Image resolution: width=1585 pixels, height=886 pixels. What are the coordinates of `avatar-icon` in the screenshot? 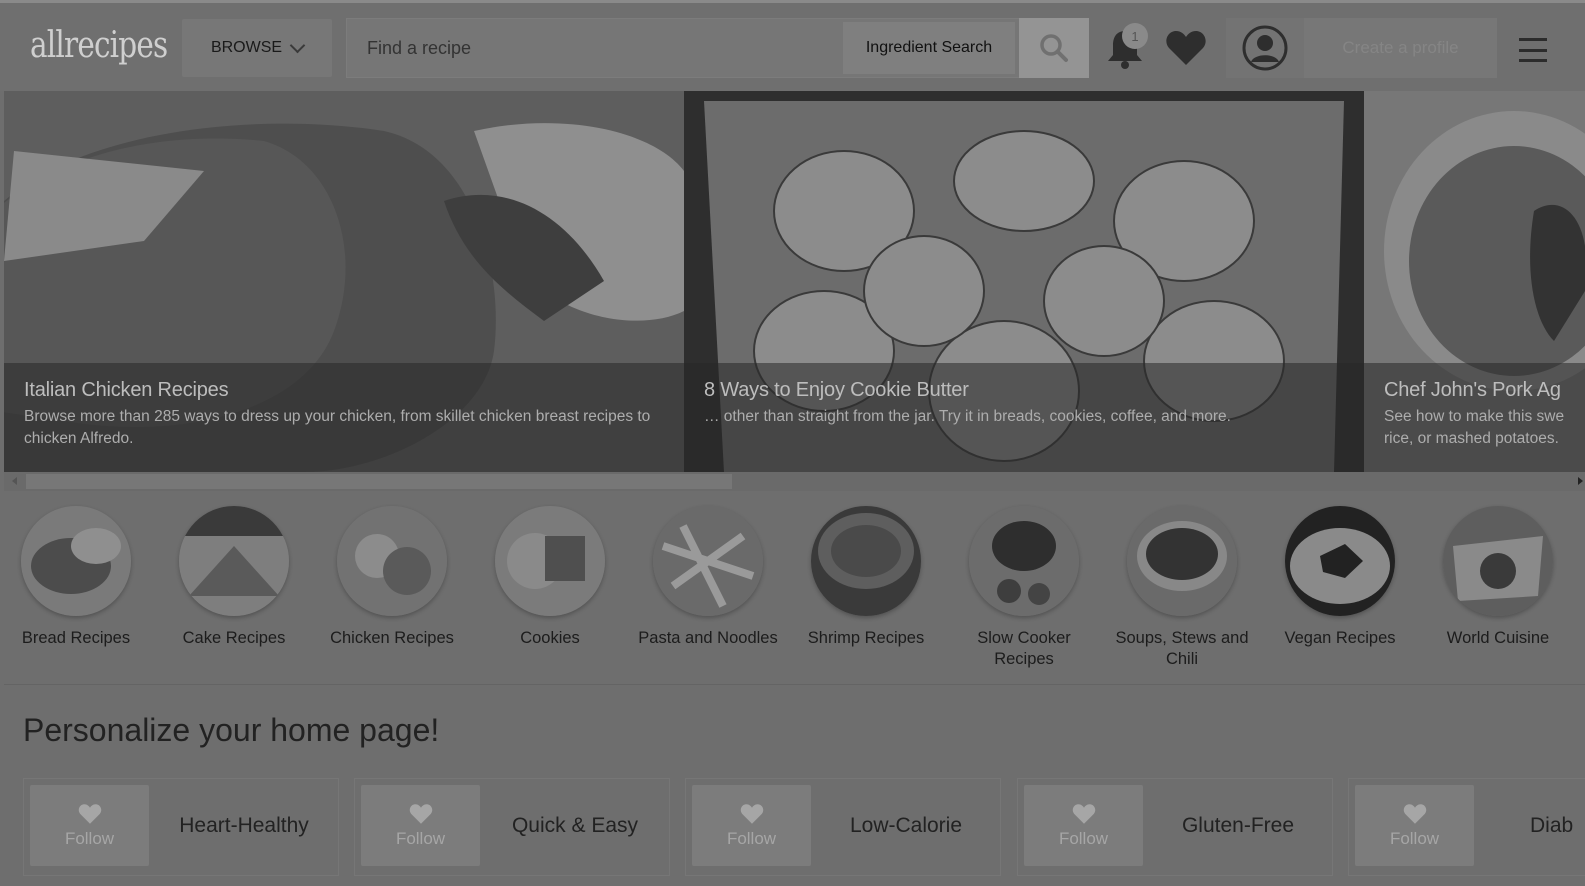 It's located at (1265, 48).